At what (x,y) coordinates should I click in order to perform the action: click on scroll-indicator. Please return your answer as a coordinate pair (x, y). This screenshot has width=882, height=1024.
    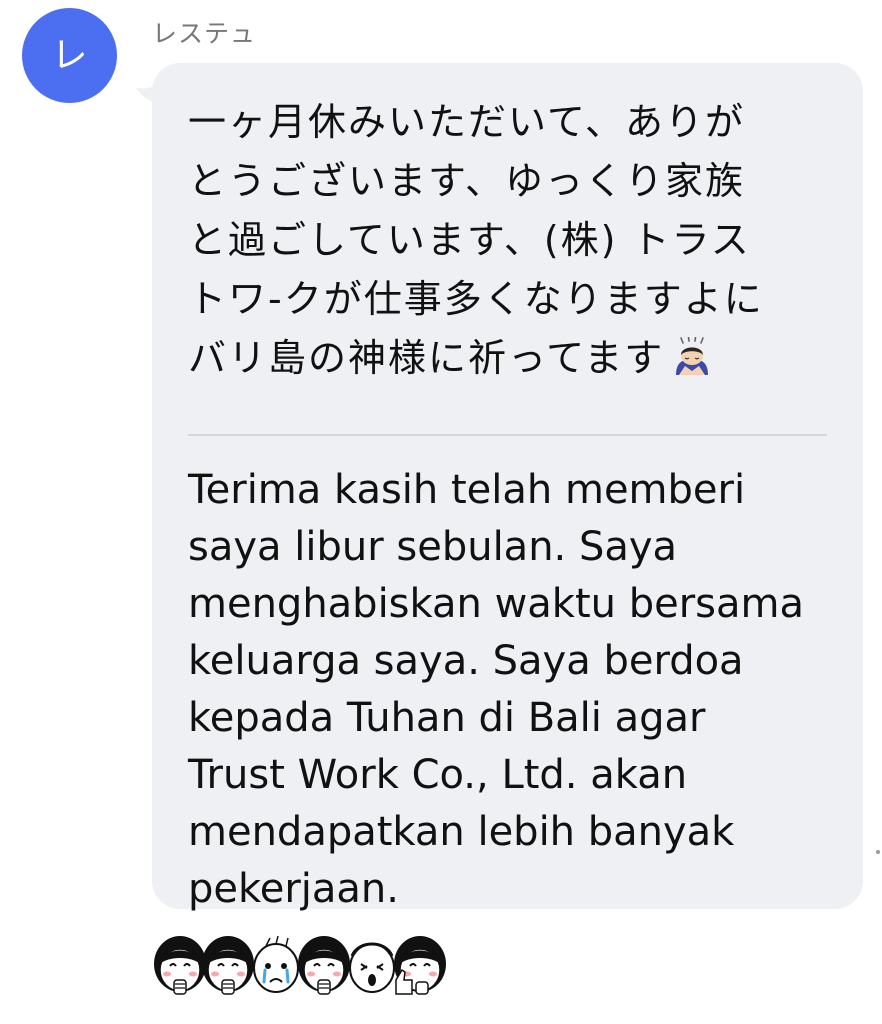
    Looking at the image, I should click on (878, 852).